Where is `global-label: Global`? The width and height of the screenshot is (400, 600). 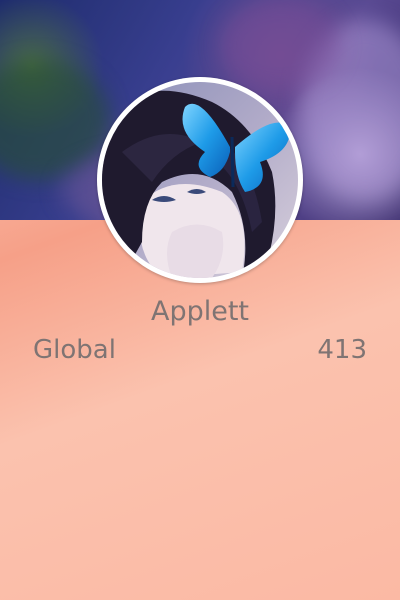
global-label: Global is located at coordinates (74, 350).